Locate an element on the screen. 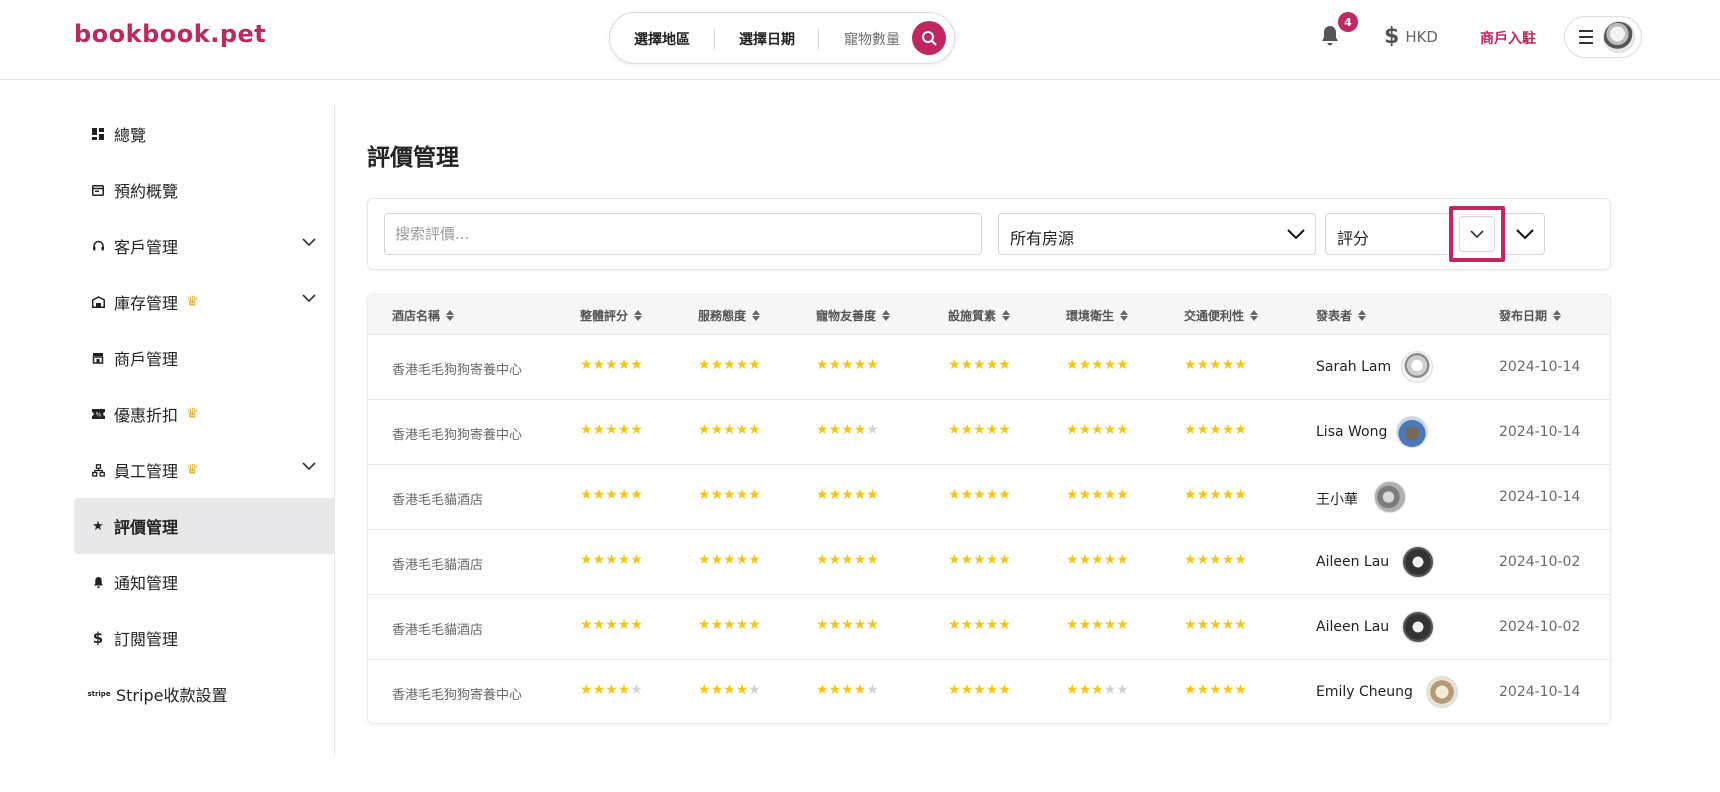 Image resolution: width=1720 pixels, height=792 pixels. sidebar-item-customers: 客戶管理 is located at coordinates (204, 246).